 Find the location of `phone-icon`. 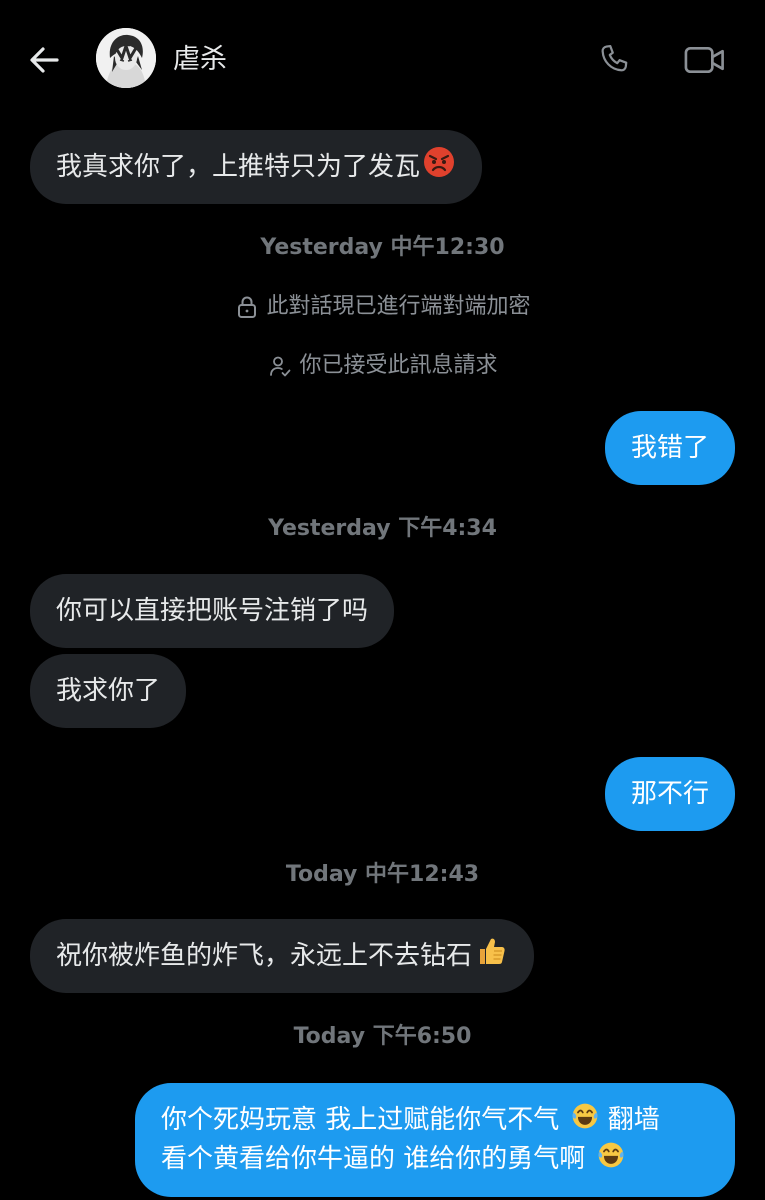

phone-icon is located at coordinates (614, 58).